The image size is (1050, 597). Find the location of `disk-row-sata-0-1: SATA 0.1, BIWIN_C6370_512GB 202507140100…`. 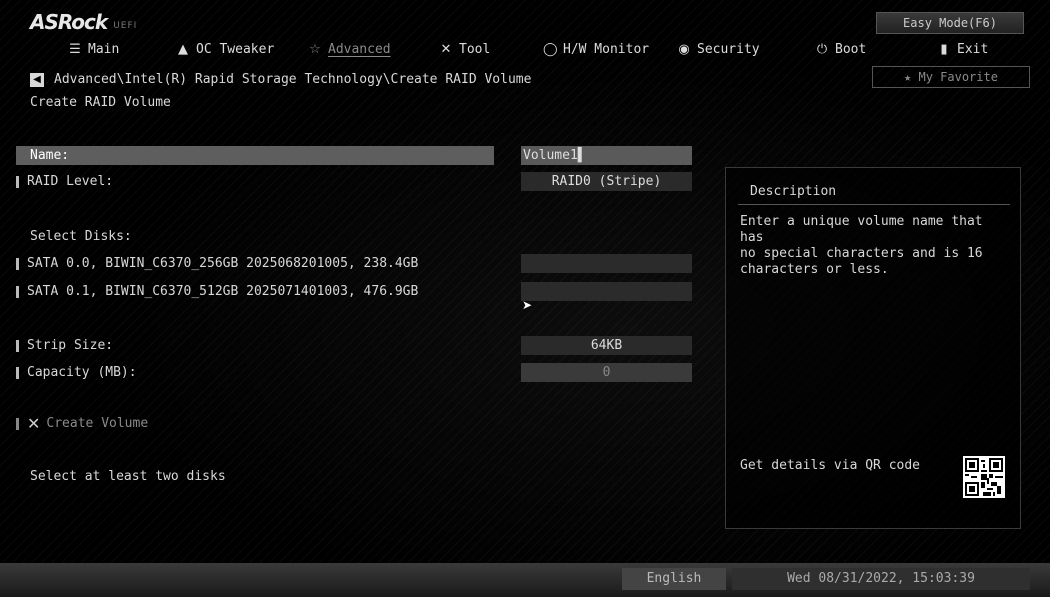

disk-row-sata-0-1: SATA 0.1, BIWIN_C6370_512GB 202507140100… is located at coordinates (217, 292).